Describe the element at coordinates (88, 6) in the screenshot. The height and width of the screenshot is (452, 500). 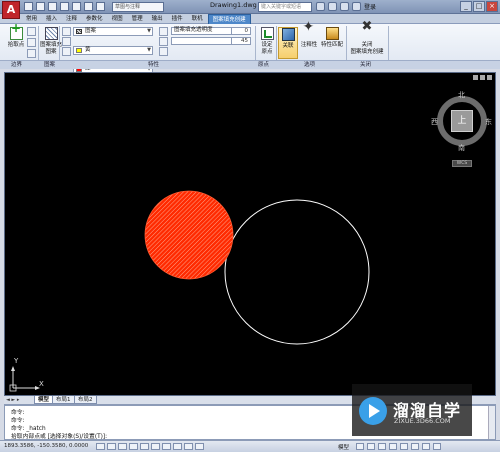
I see `undo-icon` at that location.